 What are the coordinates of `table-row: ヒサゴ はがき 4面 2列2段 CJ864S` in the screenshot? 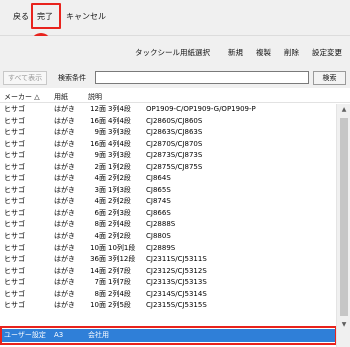 It's located at (168, 179).